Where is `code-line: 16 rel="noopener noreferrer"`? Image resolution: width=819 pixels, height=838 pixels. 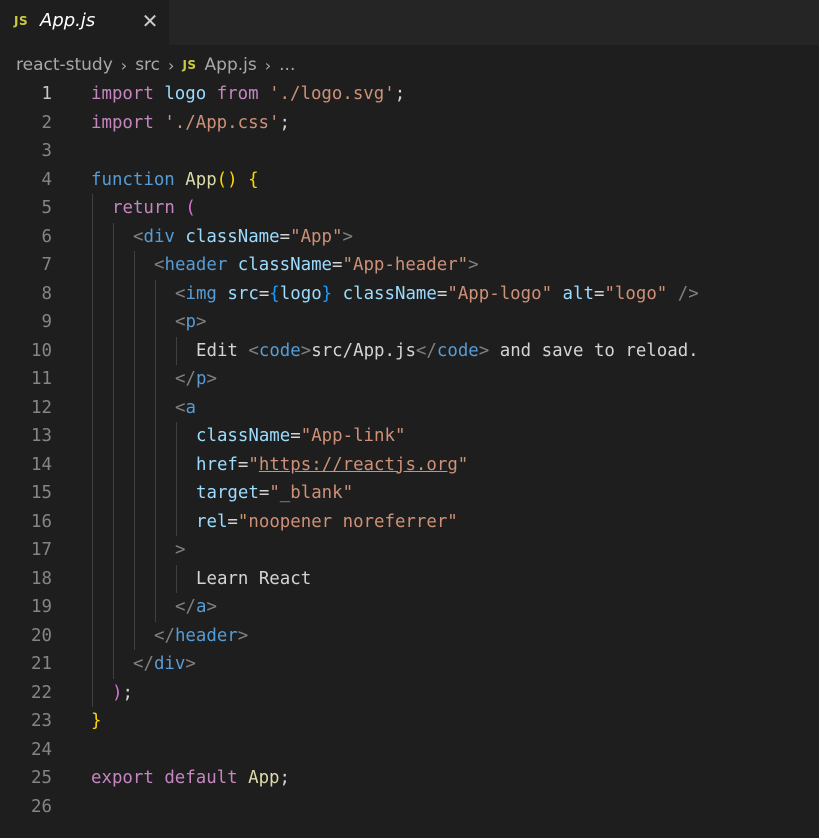
code-line: 16 rel="noopener noreferrer" is located at coordinates (409, 522).